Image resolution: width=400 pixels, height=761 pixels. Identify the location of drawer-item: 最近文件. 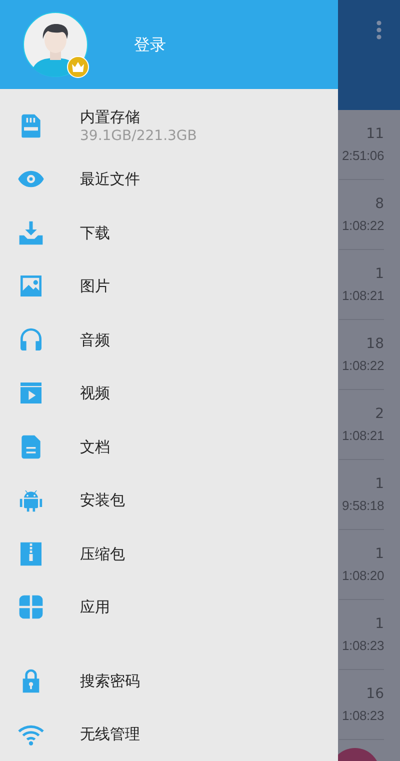
(169, 179).